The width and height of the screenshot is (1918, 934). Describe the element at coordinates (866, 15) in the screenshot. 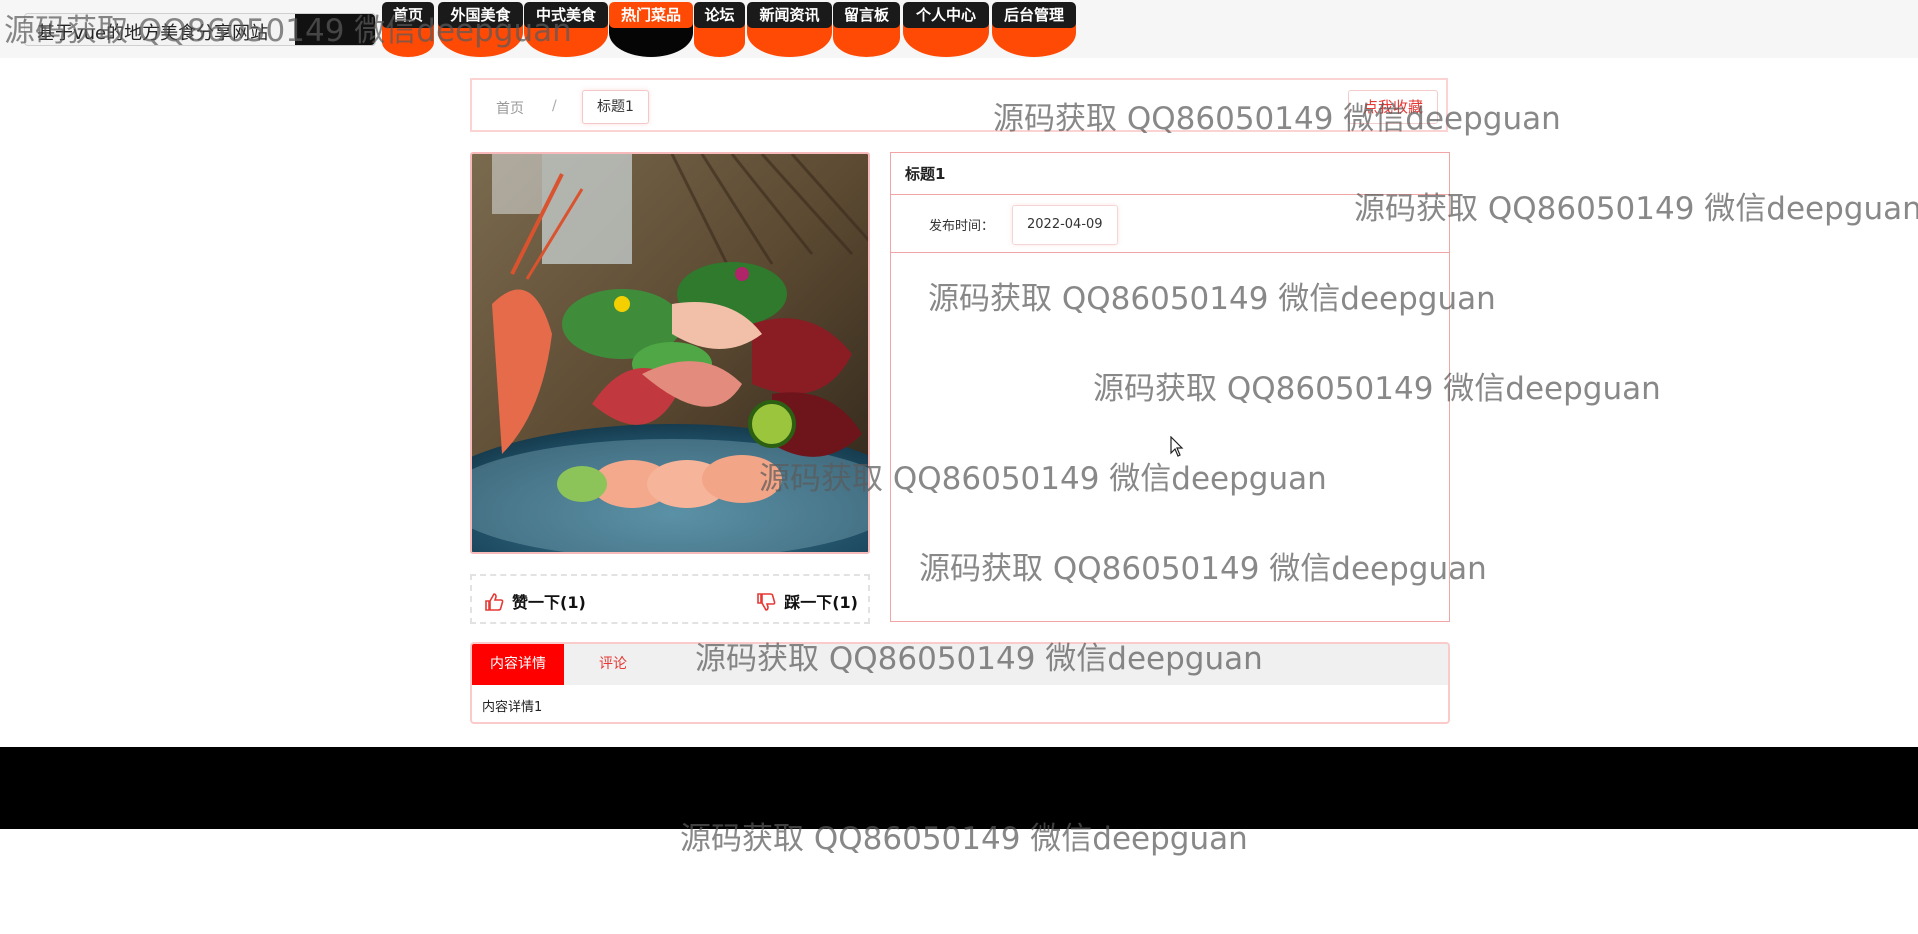

I see `nav-label: 留言板` at that location.